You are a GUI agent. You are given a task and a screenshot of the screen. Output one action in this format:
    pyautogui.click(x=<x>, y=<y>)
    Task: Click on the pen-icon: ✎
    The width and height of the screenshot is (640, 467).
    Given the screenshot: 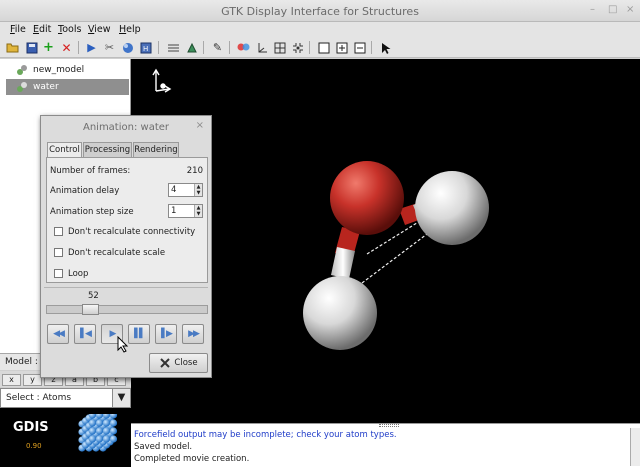 What is the action you would take?
    pyautogui.click(x=217, y=47)
    